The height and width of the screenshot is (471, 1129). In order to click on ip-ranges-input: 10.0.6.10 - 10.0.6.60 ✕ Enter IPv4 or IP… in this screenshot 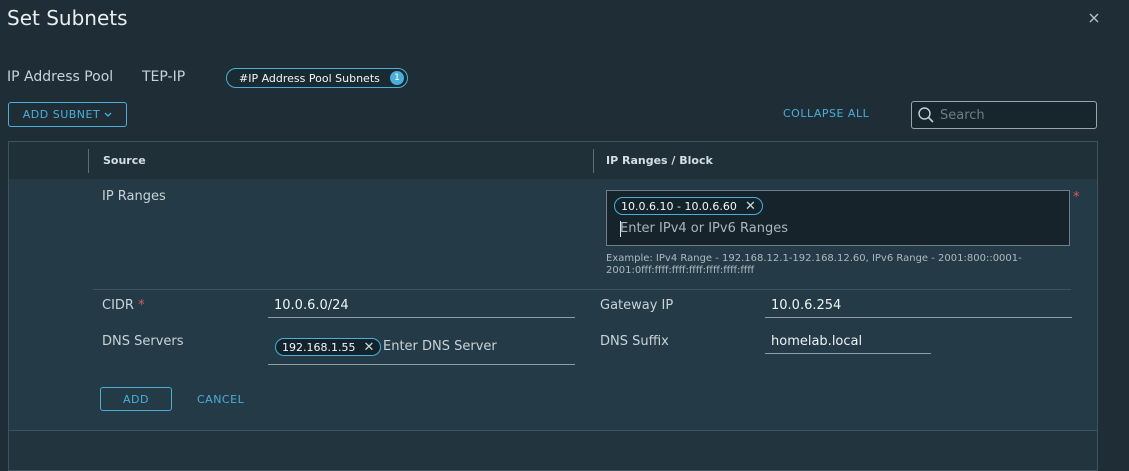, I will do `click(838, 218)`.